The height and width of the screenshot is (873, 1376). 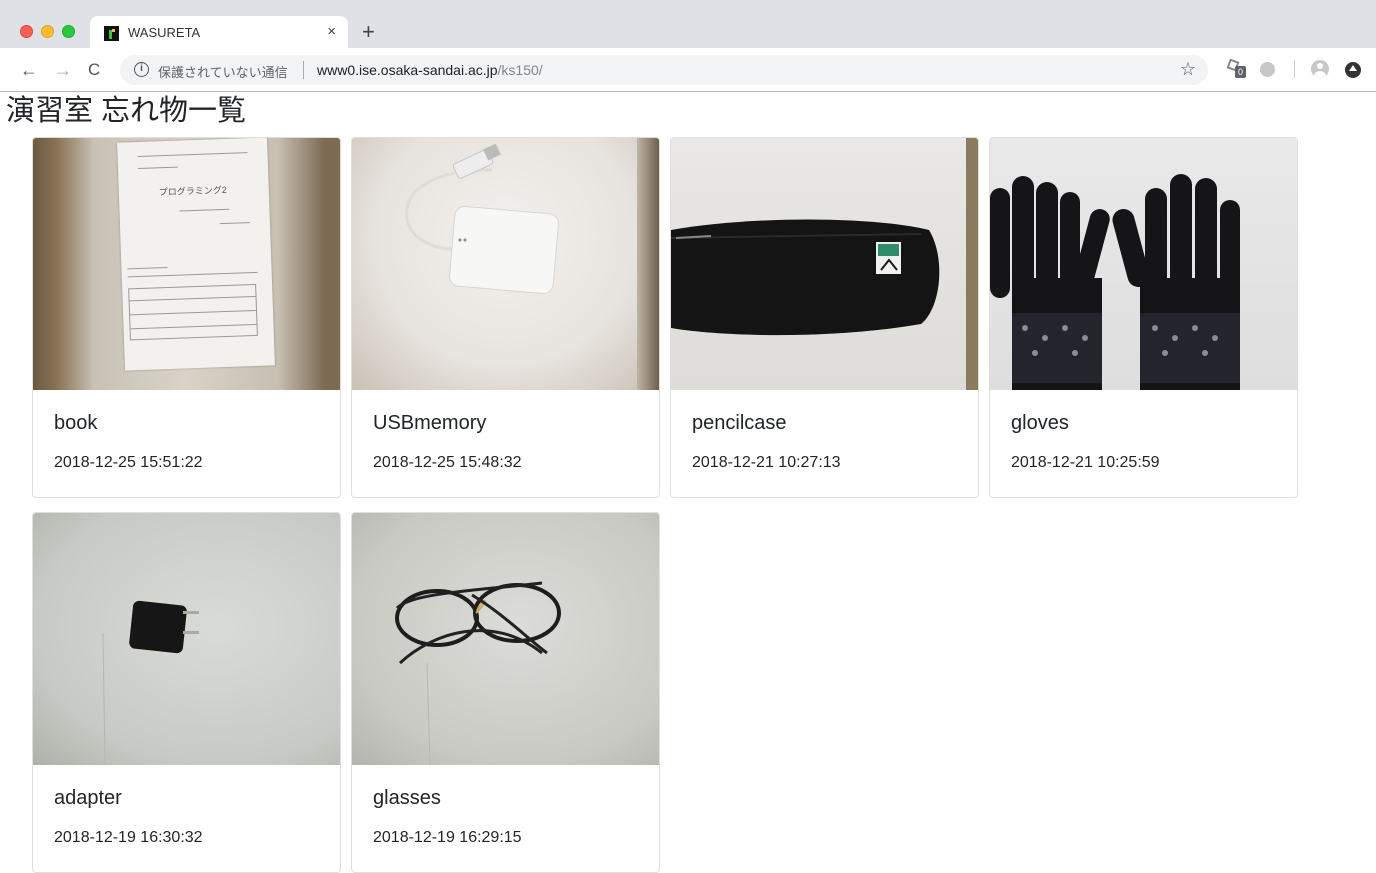 What do you see at coordinates (766, 462) in the screenshot?
I see `item-date: 2018-12-21 10:27:13` at bounding box center [766, 462].